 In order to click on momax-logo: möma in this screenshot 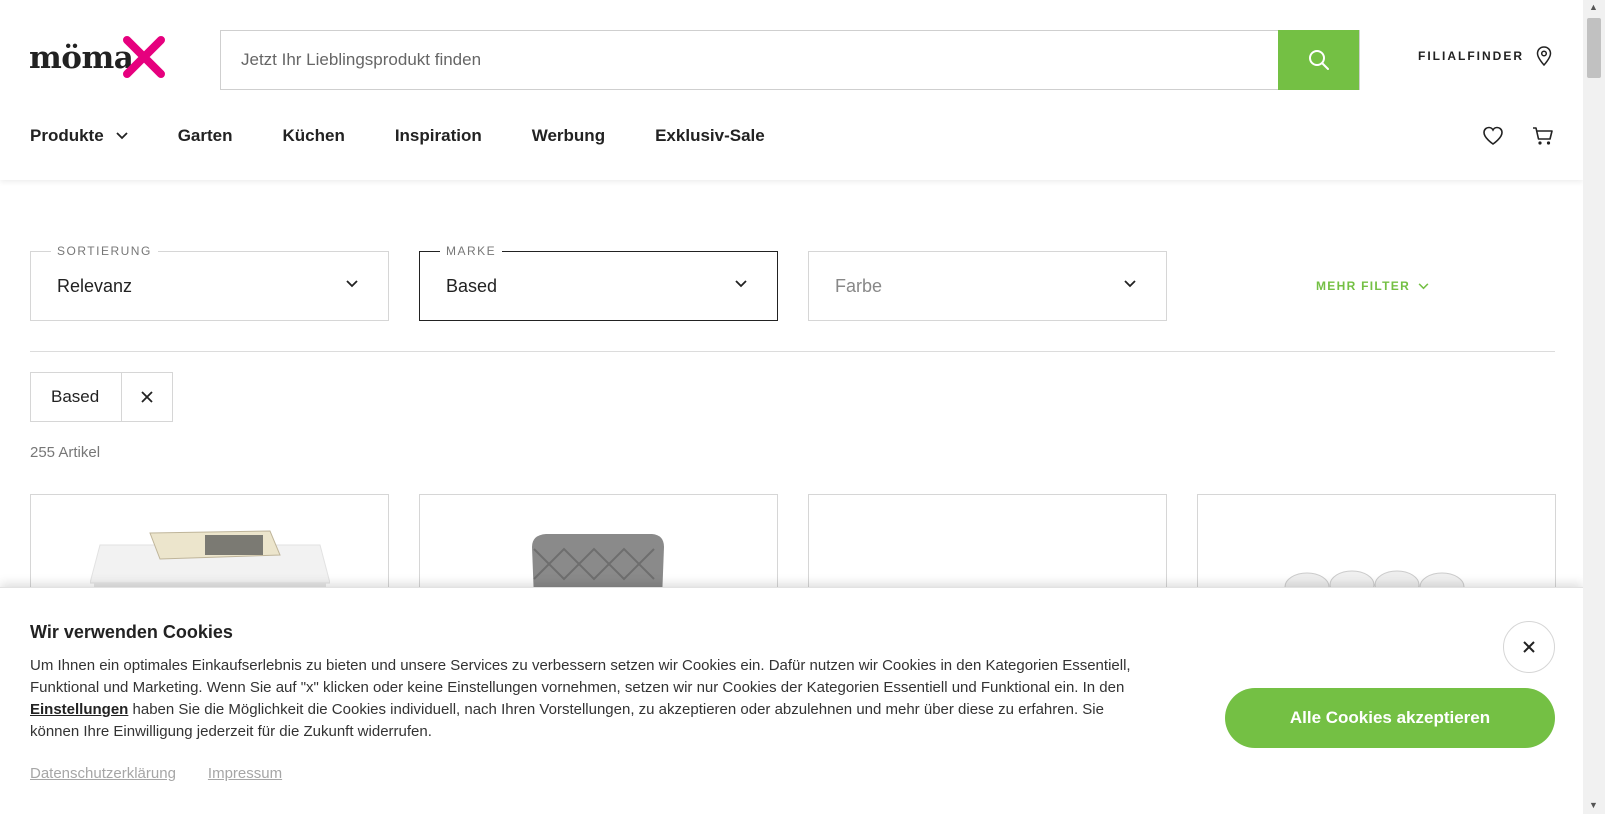, I will do `click(99, 59)`.